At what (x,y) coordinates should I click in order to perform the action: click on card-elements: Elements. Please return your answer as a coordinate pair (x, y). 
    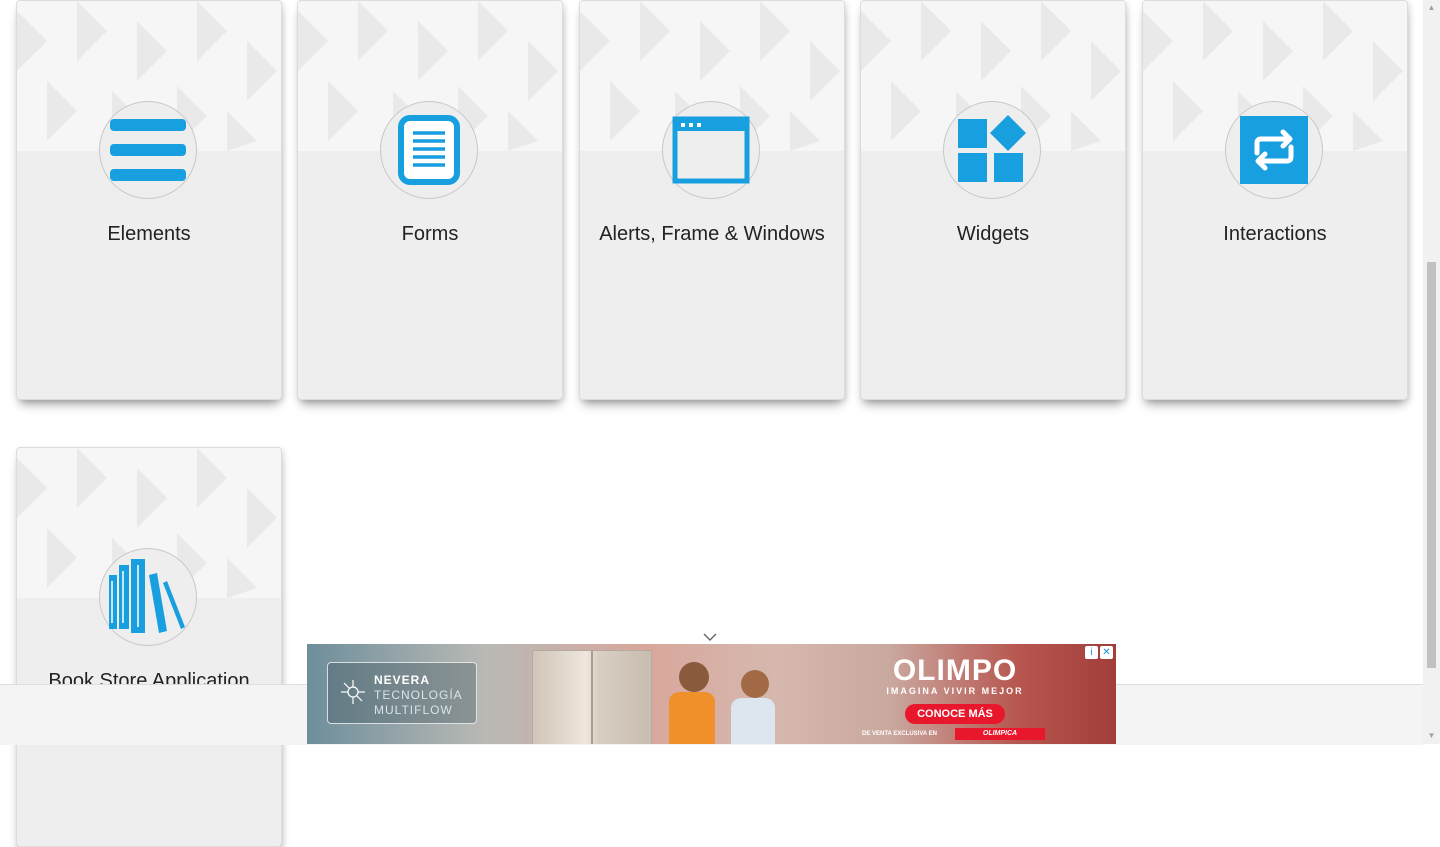
    Looking at the image, I should click on (149, 200).